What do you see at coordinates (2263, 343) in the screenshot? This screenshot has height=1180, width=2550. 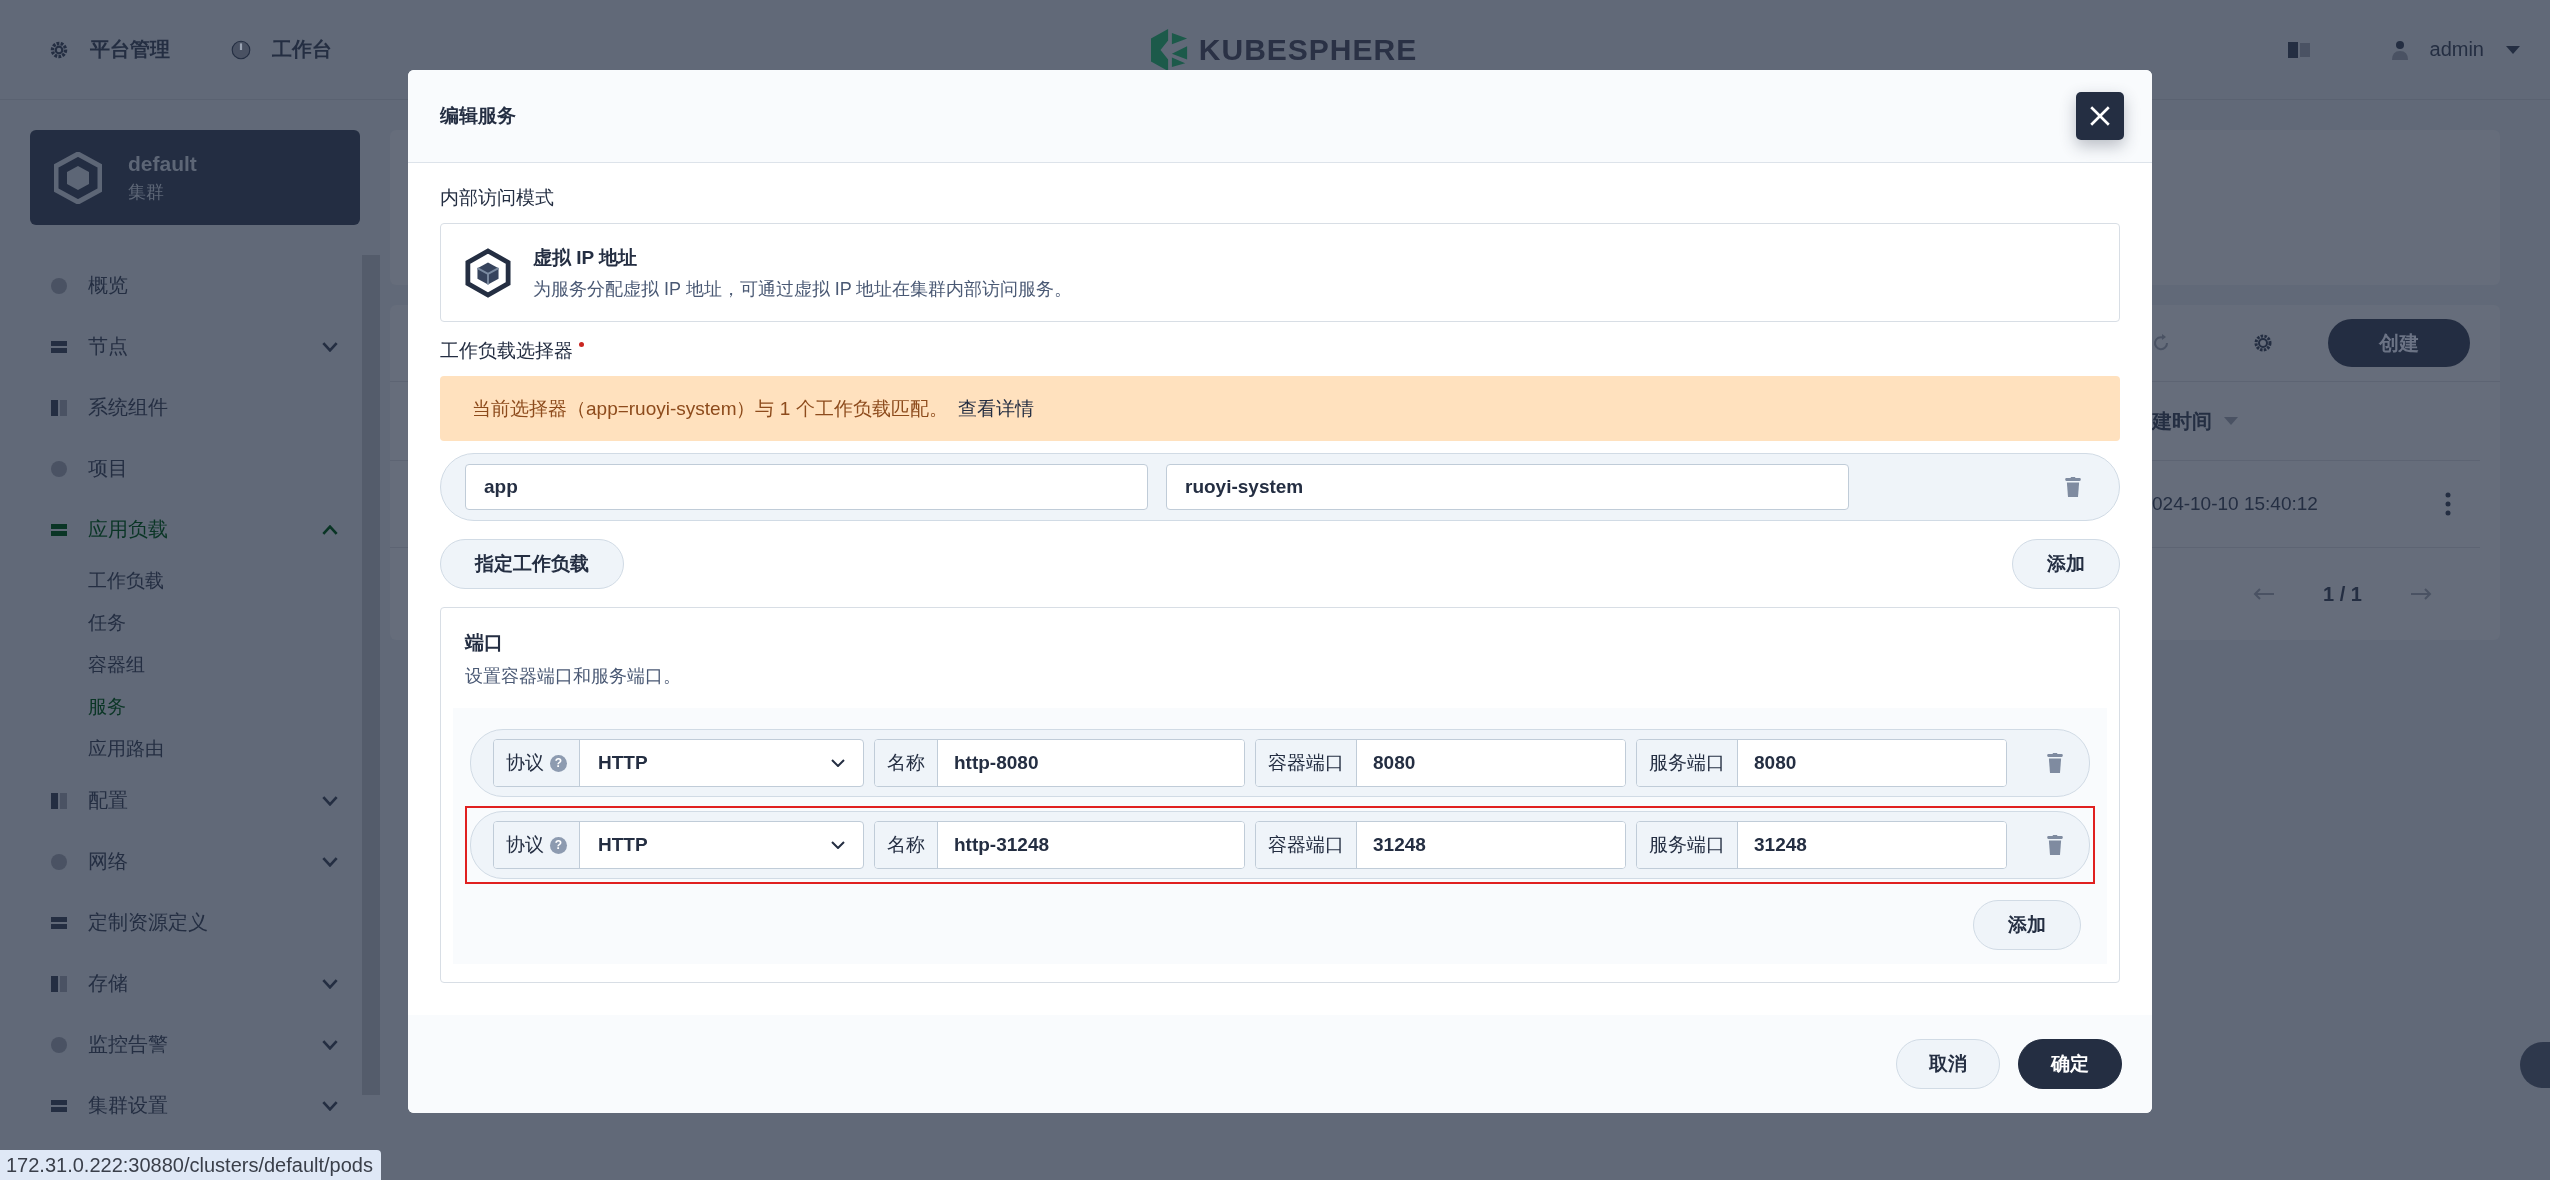 I see `gear-icon` at bounding box center [2263, 343].